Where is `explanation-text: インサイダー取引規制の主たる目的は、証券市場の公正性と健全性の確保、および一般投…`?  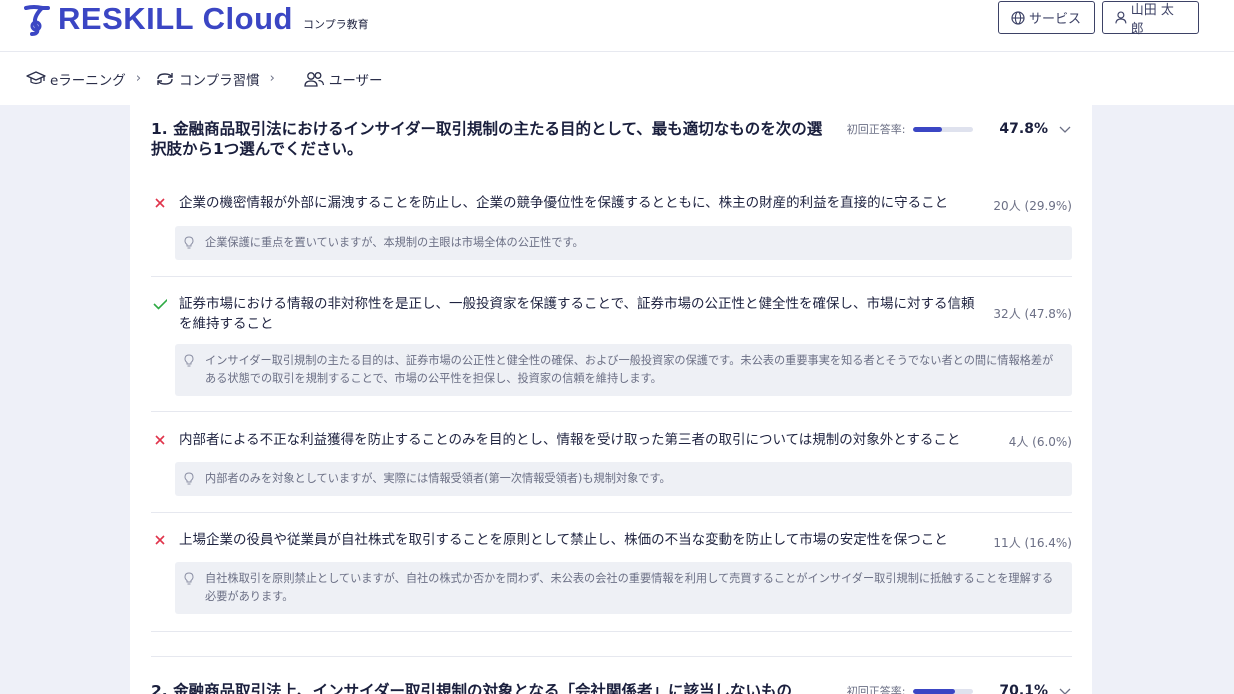 explanation-text: インサイダー取引規制の主たる目的は、証券市場の公正性と健全性の確保、および一般投… is located at coordinates (629, 369).